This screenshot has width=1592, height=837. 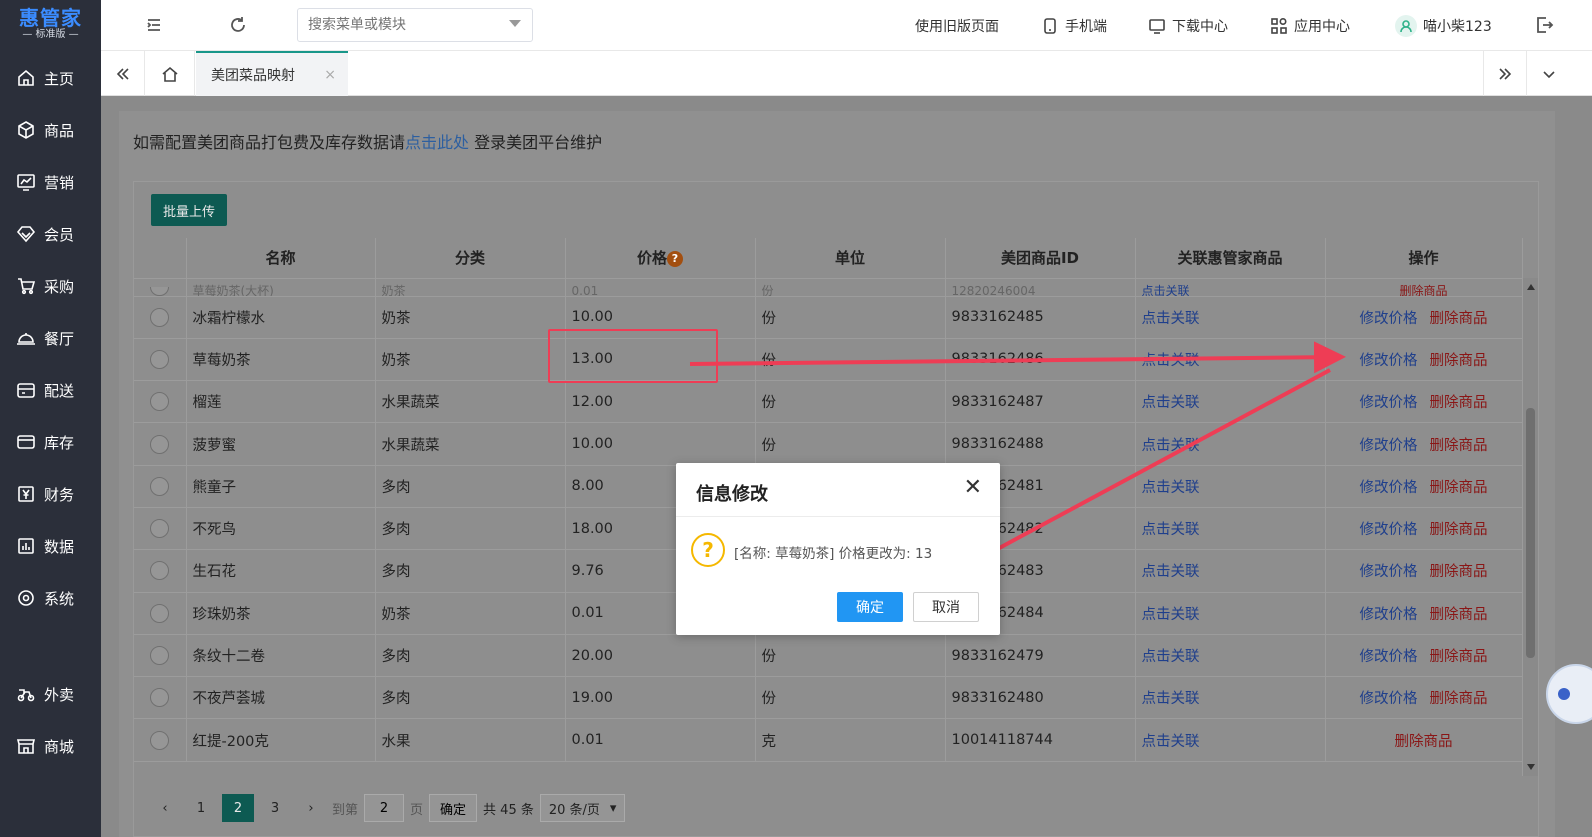 What do you see at coordinates (50, 24) in the screenshot?
I see `app-logo: 惠管家 — 标准版 —` at bounding box center [50, 24].